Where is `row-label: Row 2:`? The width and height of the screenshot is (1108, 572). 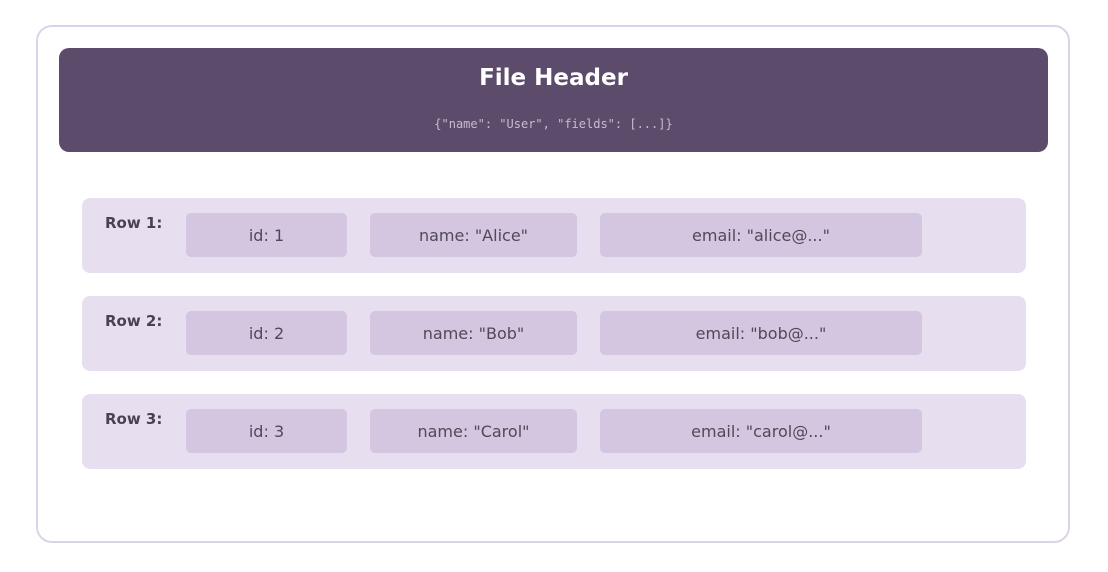 row-label: Row 2: is located at coordinates (134, 321).